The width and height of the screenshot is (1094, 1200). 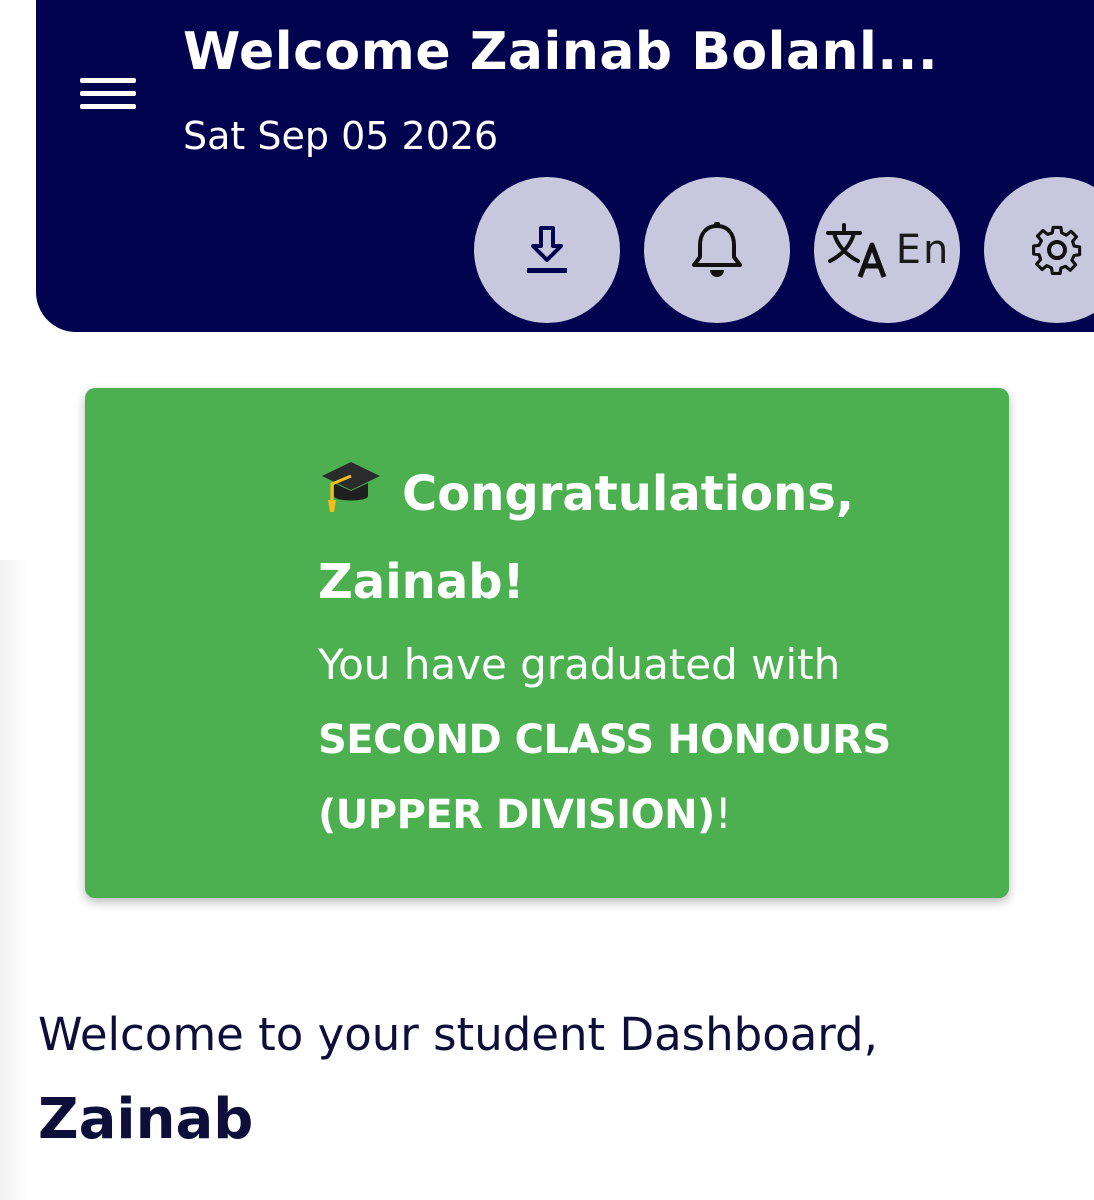 I want to click on download-icon, so click(x=547, y=249).